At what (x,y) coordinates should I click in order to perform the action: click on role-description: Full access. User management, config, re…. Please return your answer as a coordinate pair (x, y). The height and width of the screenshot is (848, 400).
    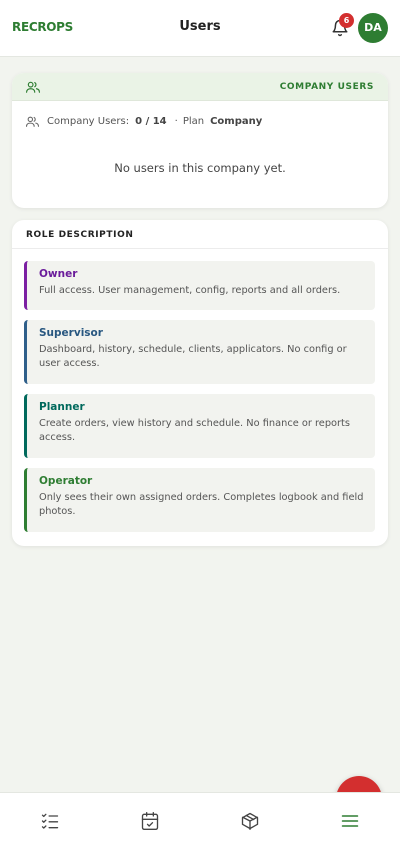
    Looking at the image, I should click on (190, 290).